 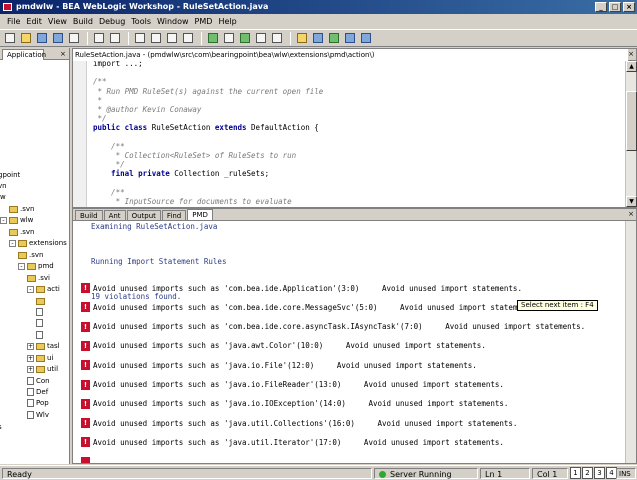 I want to click on page-button-2: 2, so click(x=587, y=473).